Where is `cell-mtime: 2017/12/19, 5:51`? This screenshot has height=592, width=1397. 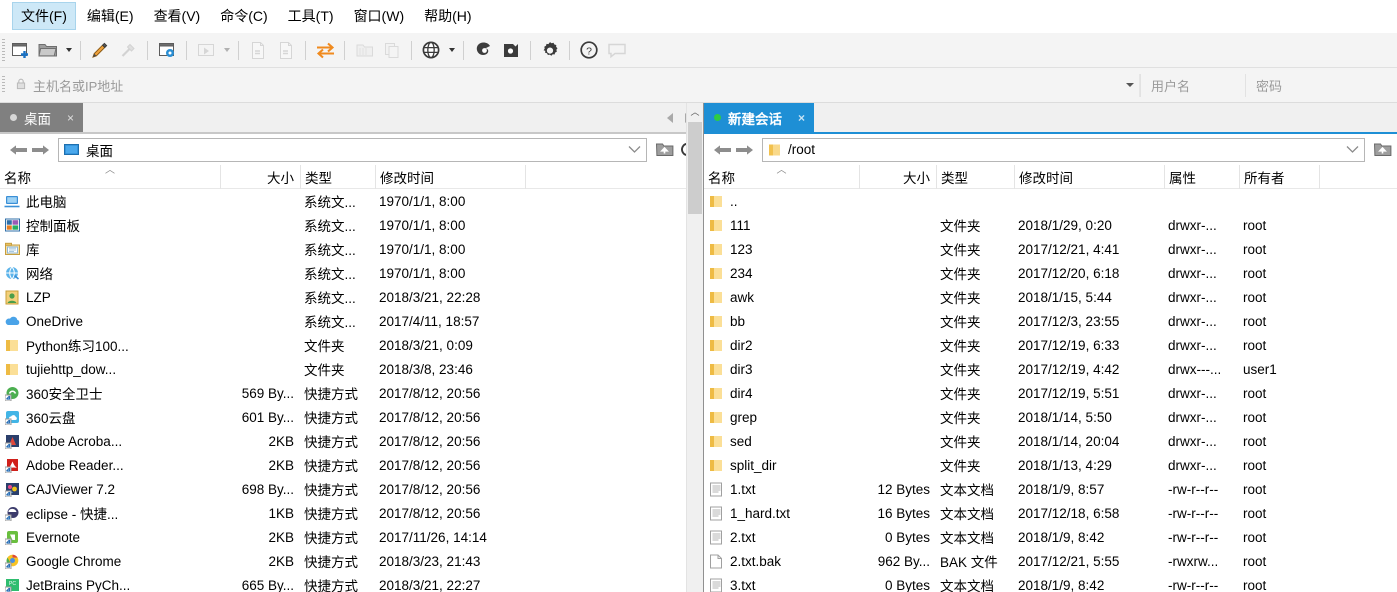
cell-mtime: 2017/12/19, 5:51 is located at coordinates (1069, 393).